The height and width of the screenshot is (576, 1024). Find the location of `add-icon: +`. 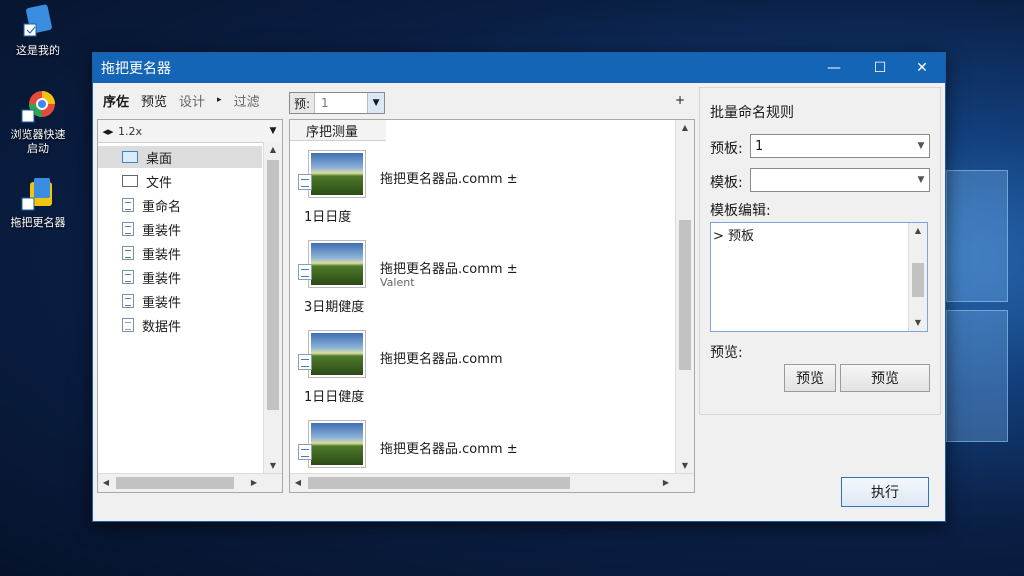

add-icon: + is located at coordinates (680, 100).